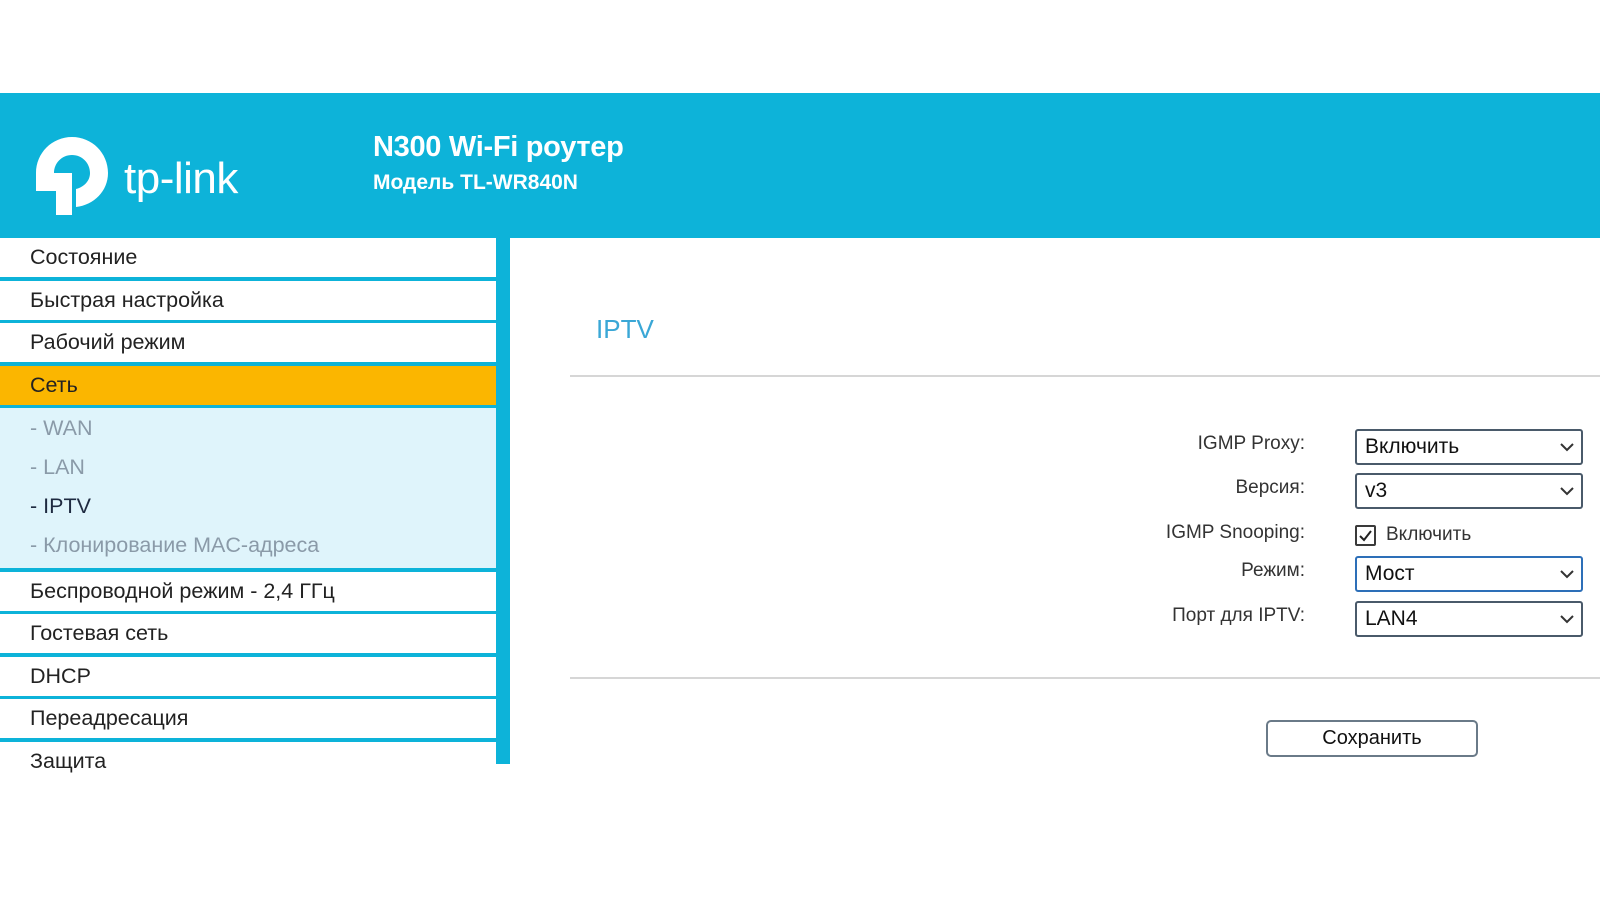 This screenshot has width=1600, height=900. What do you see at coordinates (1085, 678) in the screenshot?
I see `divider-bottom` at bounding box center [1085, 678].